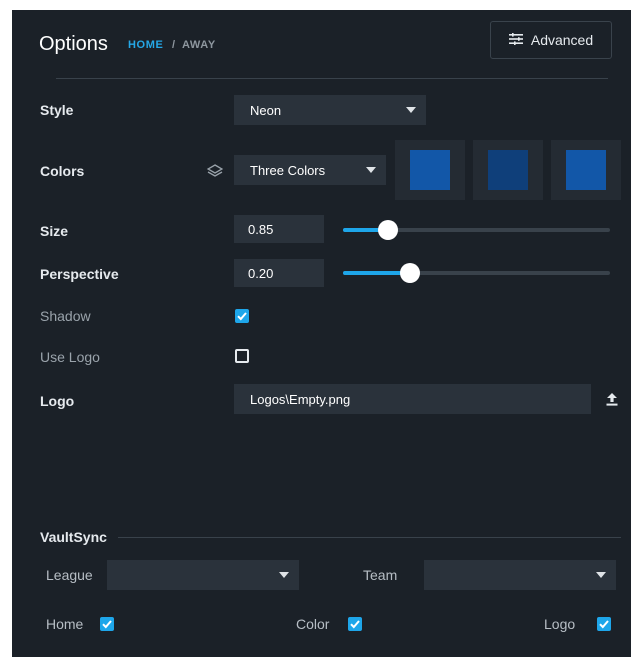  I want to click on style-label: Style, so click(57, 110).